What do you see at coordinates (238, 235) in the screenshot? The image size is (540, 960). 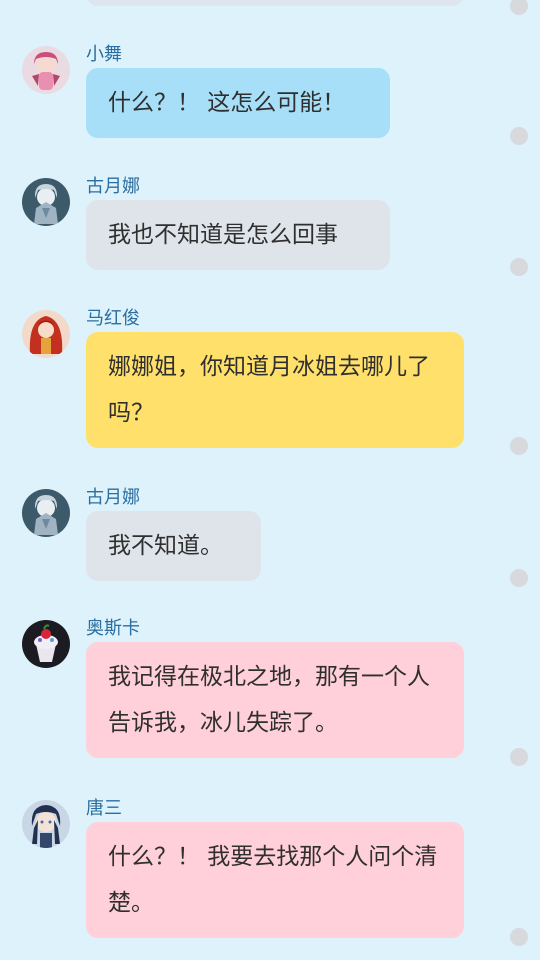 I see `message-bubble: 我也不知道是怎么回事` at bounding box center [238, 235].